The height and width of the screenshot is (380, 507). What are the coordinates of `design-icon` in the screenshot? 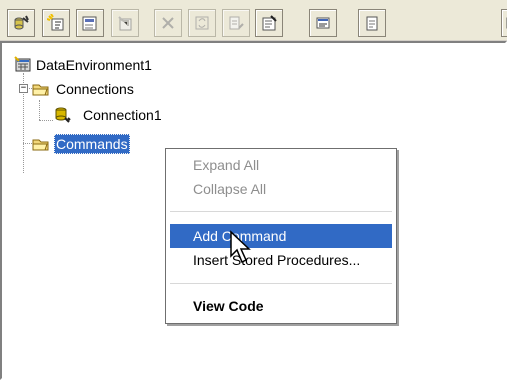 It's located at (236, 23).